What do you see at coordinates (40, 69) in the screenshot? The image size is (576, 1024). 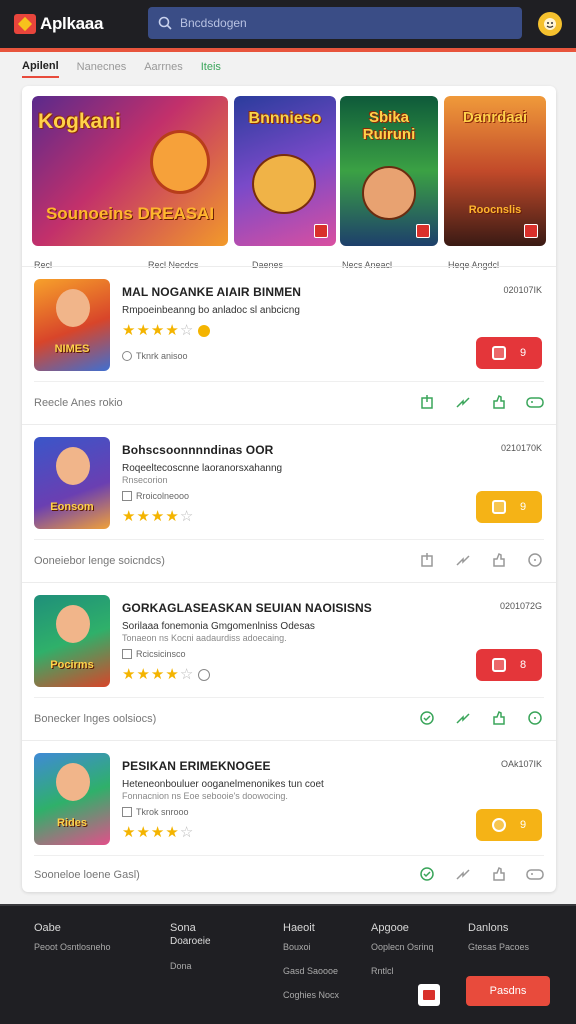 I see `tab-0: Apilenl` at bounding box center [40, 69].